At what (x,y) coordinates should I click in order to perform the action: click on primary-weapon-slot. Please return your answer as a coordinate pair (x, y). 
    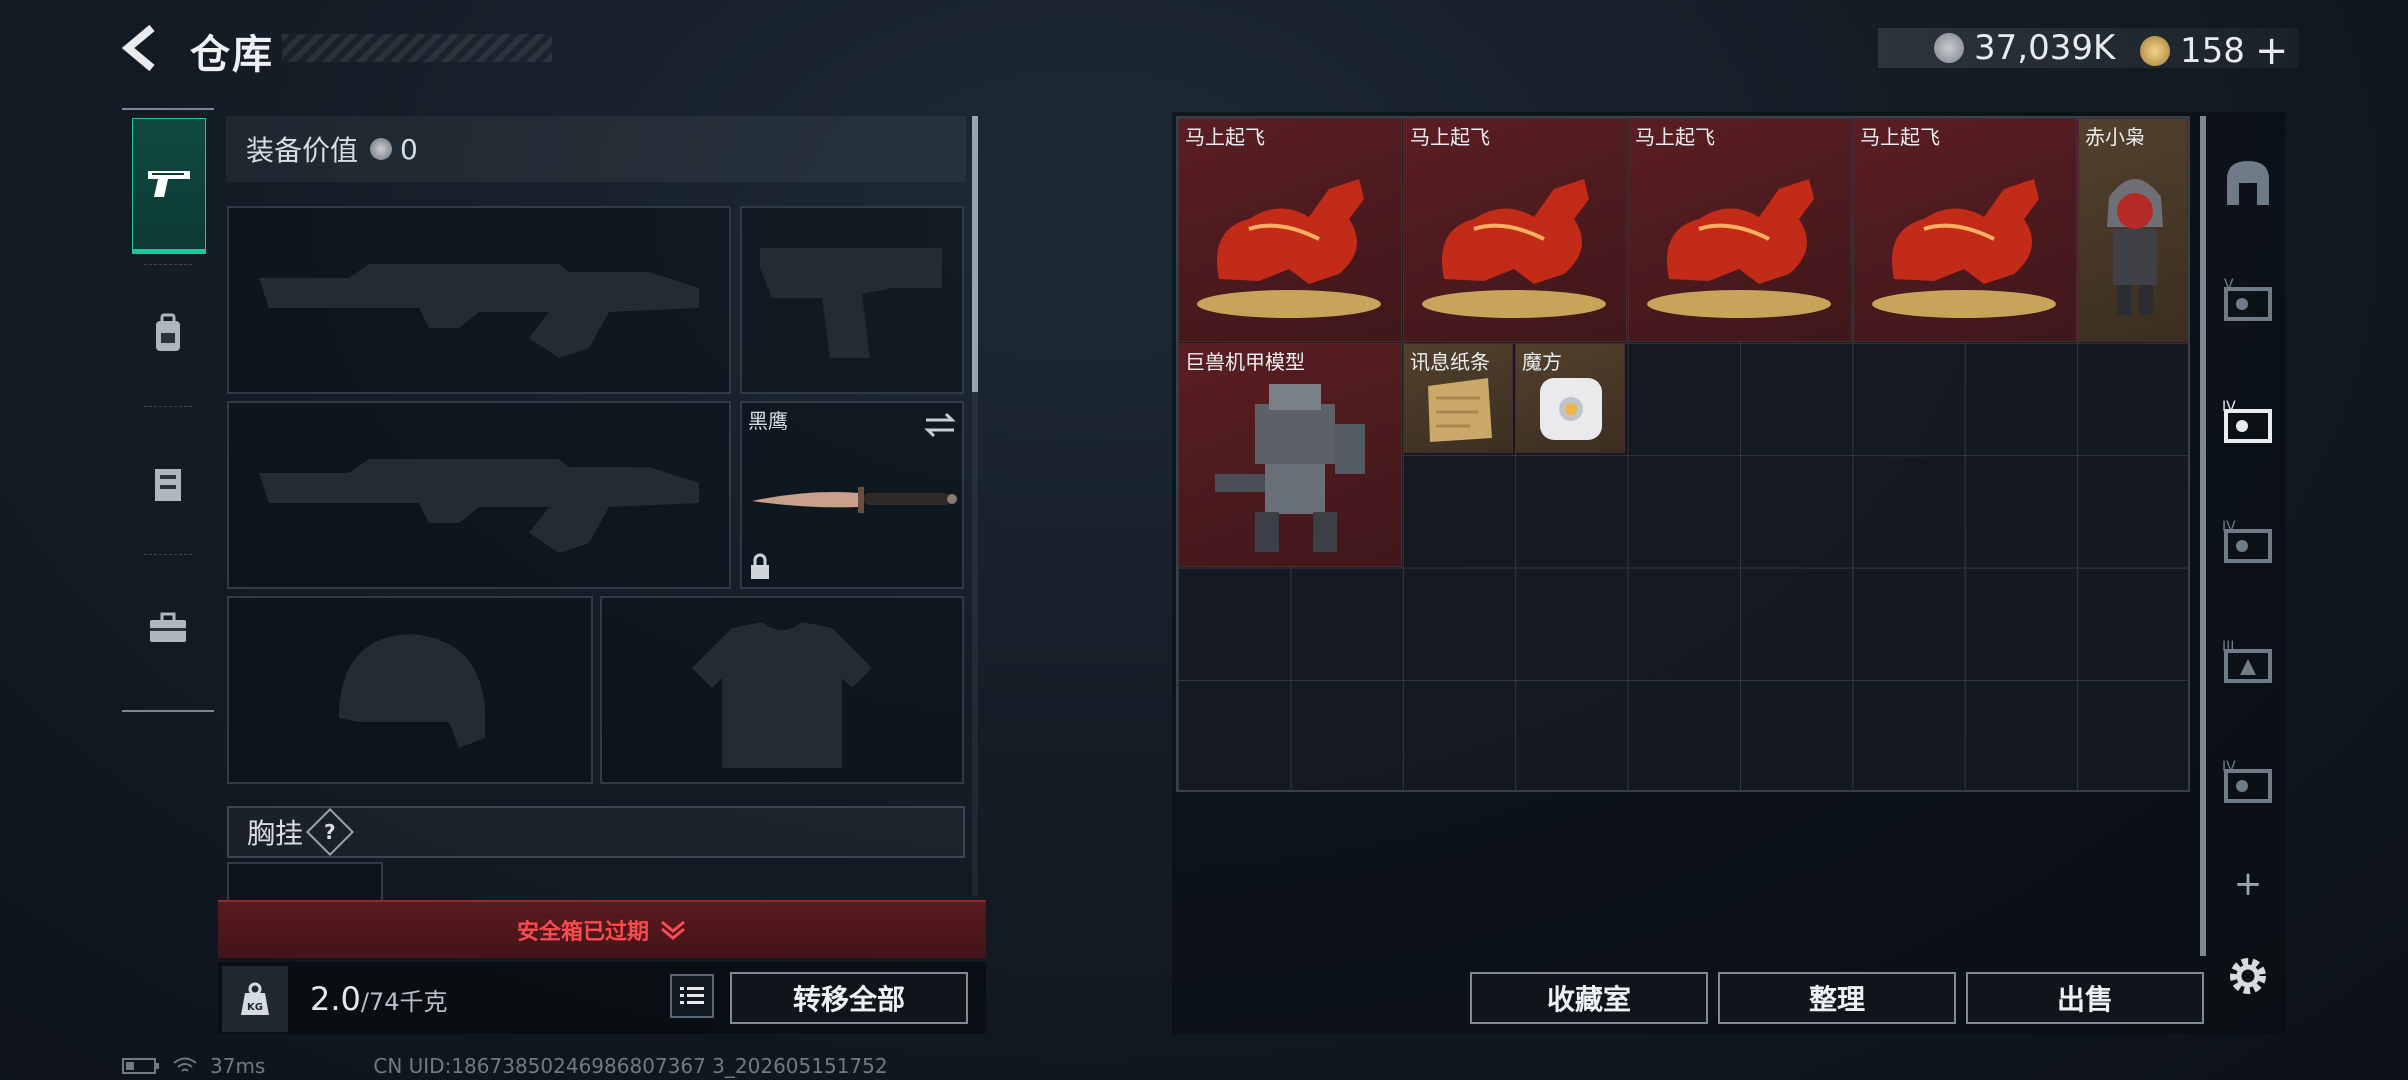
    Looking at the image, I should click on (479, 300).